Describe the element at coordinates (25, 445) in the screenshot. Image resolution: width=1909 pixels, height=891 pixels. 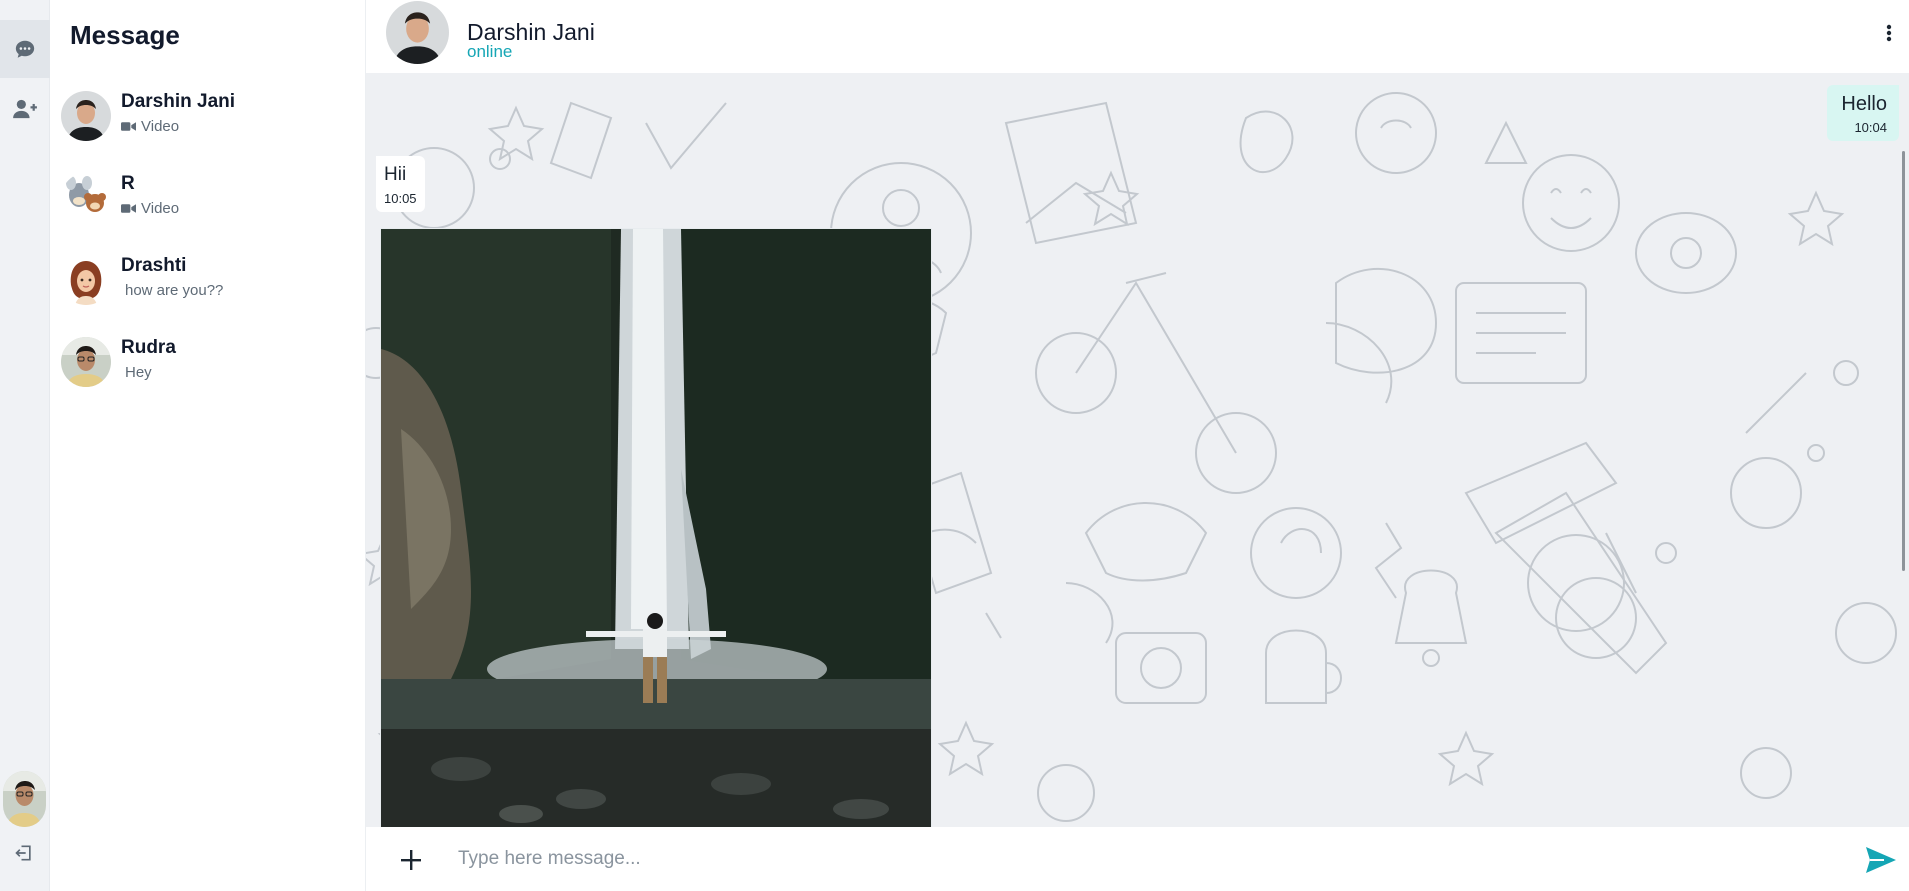
I see `nav-rail` at that location.